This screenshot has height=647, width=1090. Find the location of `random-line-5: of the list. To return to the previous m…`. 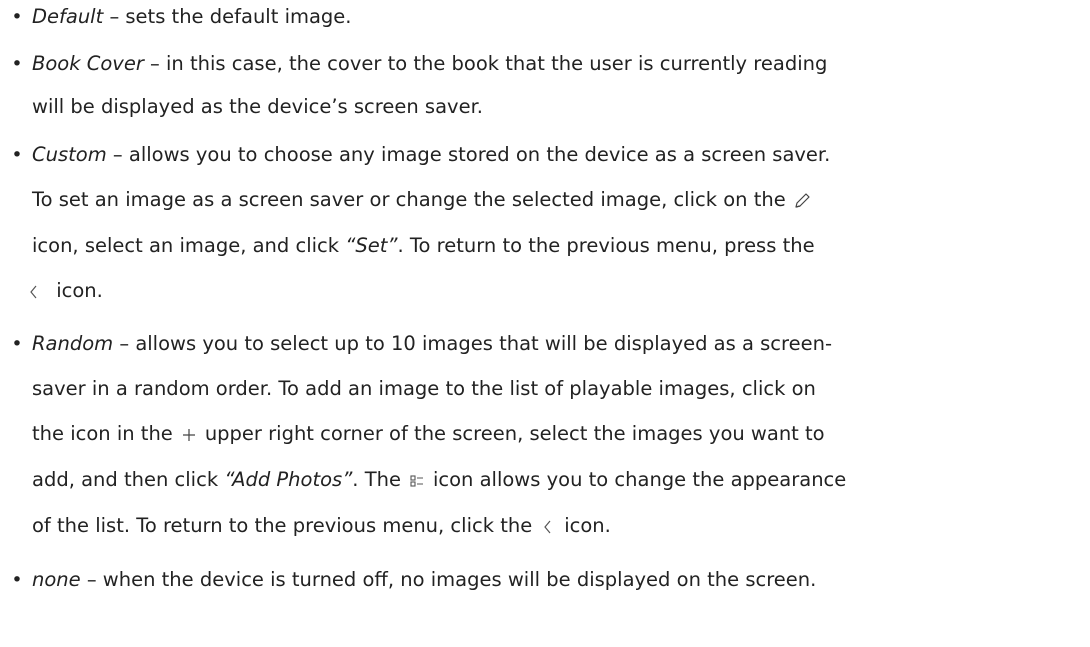

random-line-5: of the list. To return to the previous m… is located at coordinates (321, 526).